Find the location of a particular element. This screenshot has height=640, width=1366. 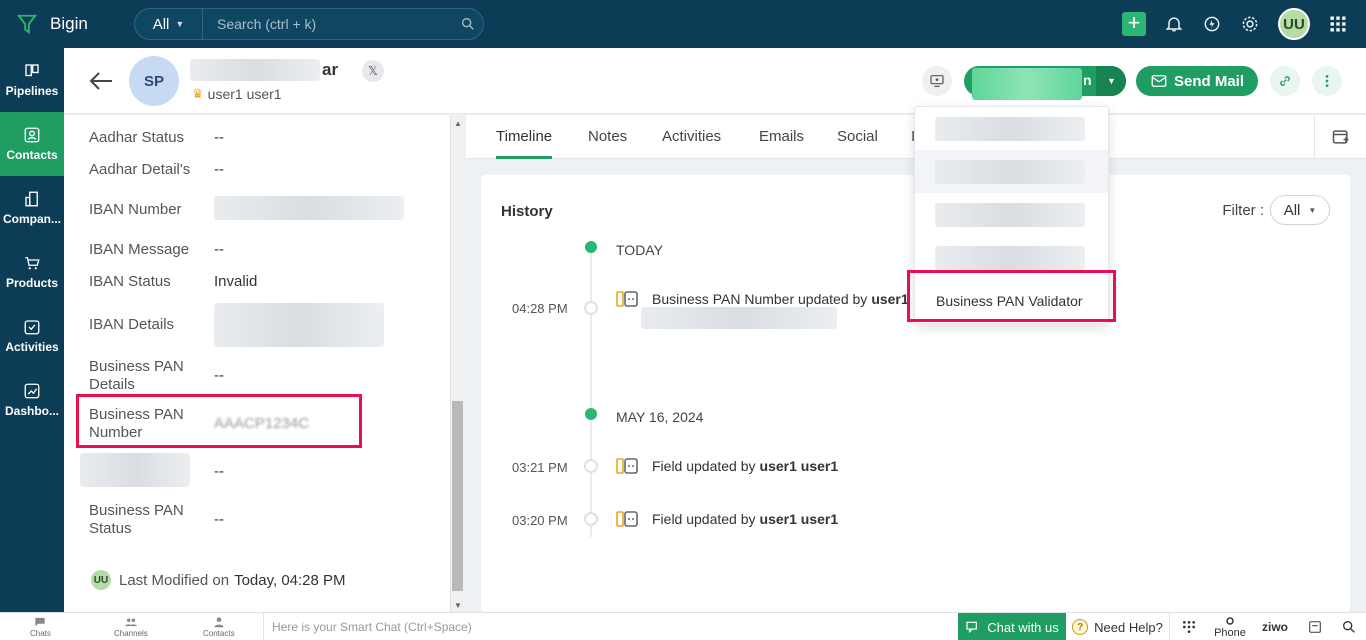

search-icon is located at coordinates (468, 24).